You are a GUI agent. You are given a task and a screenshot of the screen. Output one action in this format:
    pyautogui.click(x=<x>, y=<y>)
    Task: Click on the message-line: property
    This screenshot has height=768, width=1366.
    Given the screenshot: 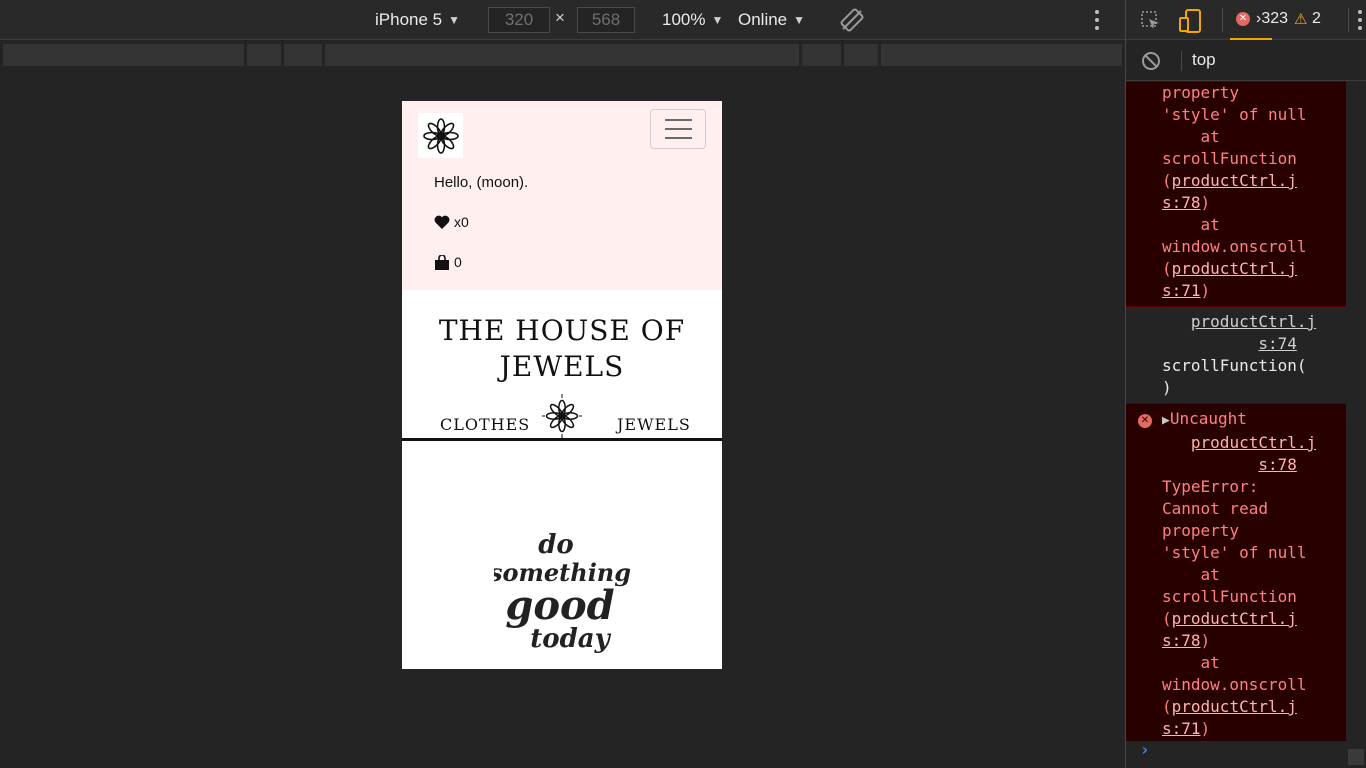 What is the action you would take?
    pyautogui.click(x=1251, y=93)
    